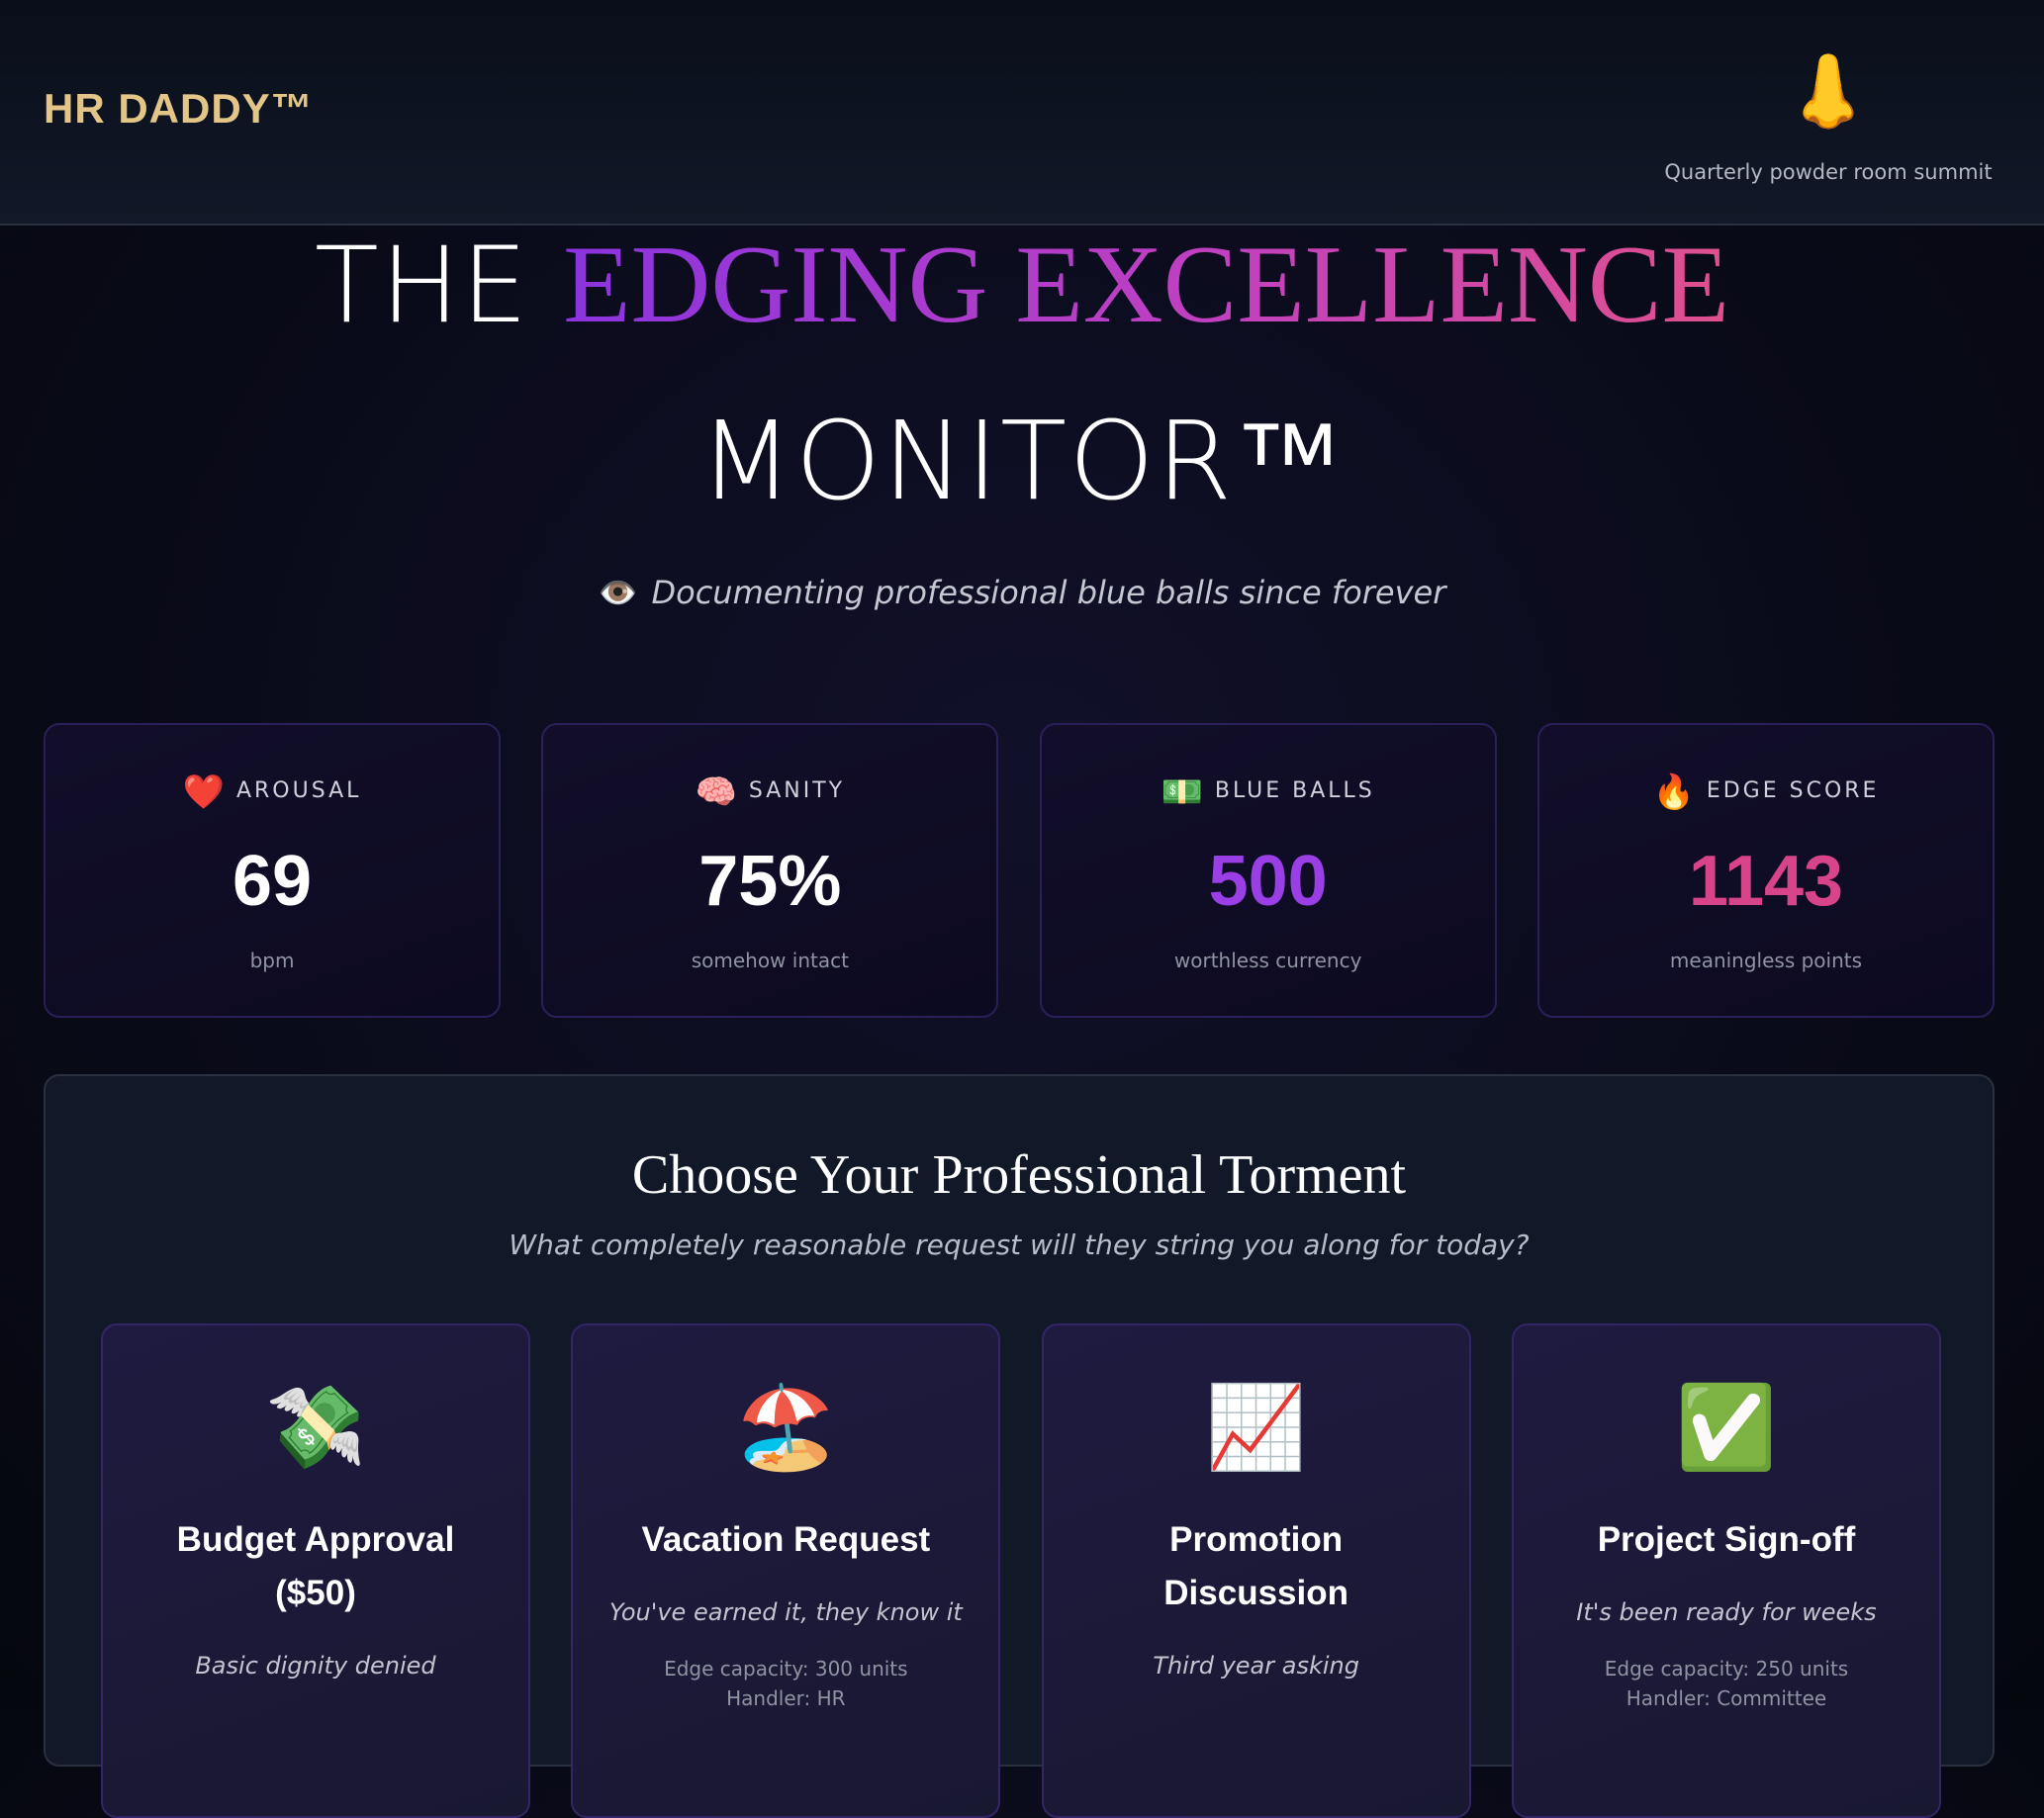  I want to click on stat-value: 69, so click(272, 881).